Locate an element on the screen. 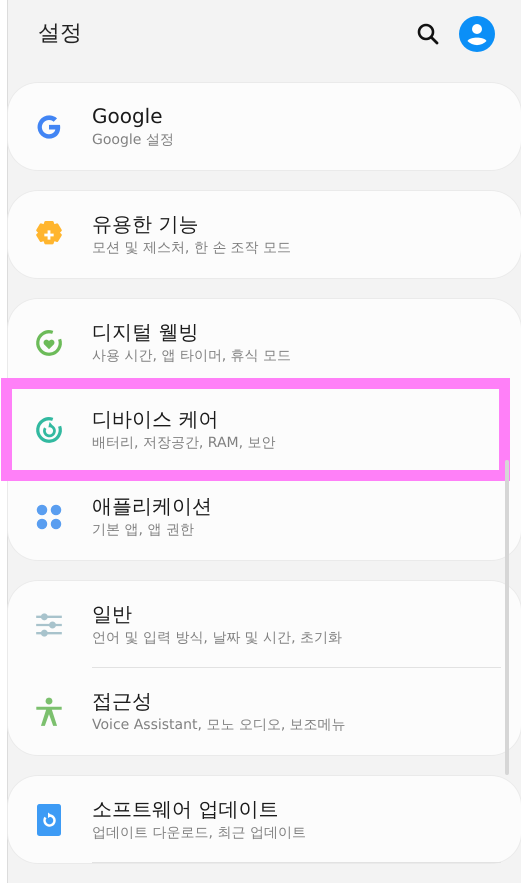 The image size is (521, 883). item-subtitle: 업데이트 다운로드, 최근 업데이트 is located at coordinates (199, 833).